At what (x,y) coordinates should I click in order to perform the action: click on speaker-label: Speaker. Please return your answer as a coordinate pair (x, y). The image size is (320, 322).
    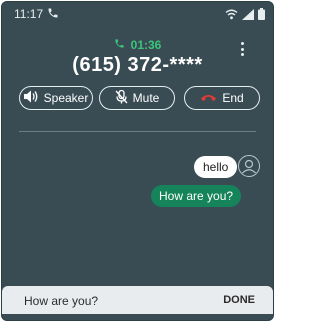
    Looking at the image, I should click on (66, 98).